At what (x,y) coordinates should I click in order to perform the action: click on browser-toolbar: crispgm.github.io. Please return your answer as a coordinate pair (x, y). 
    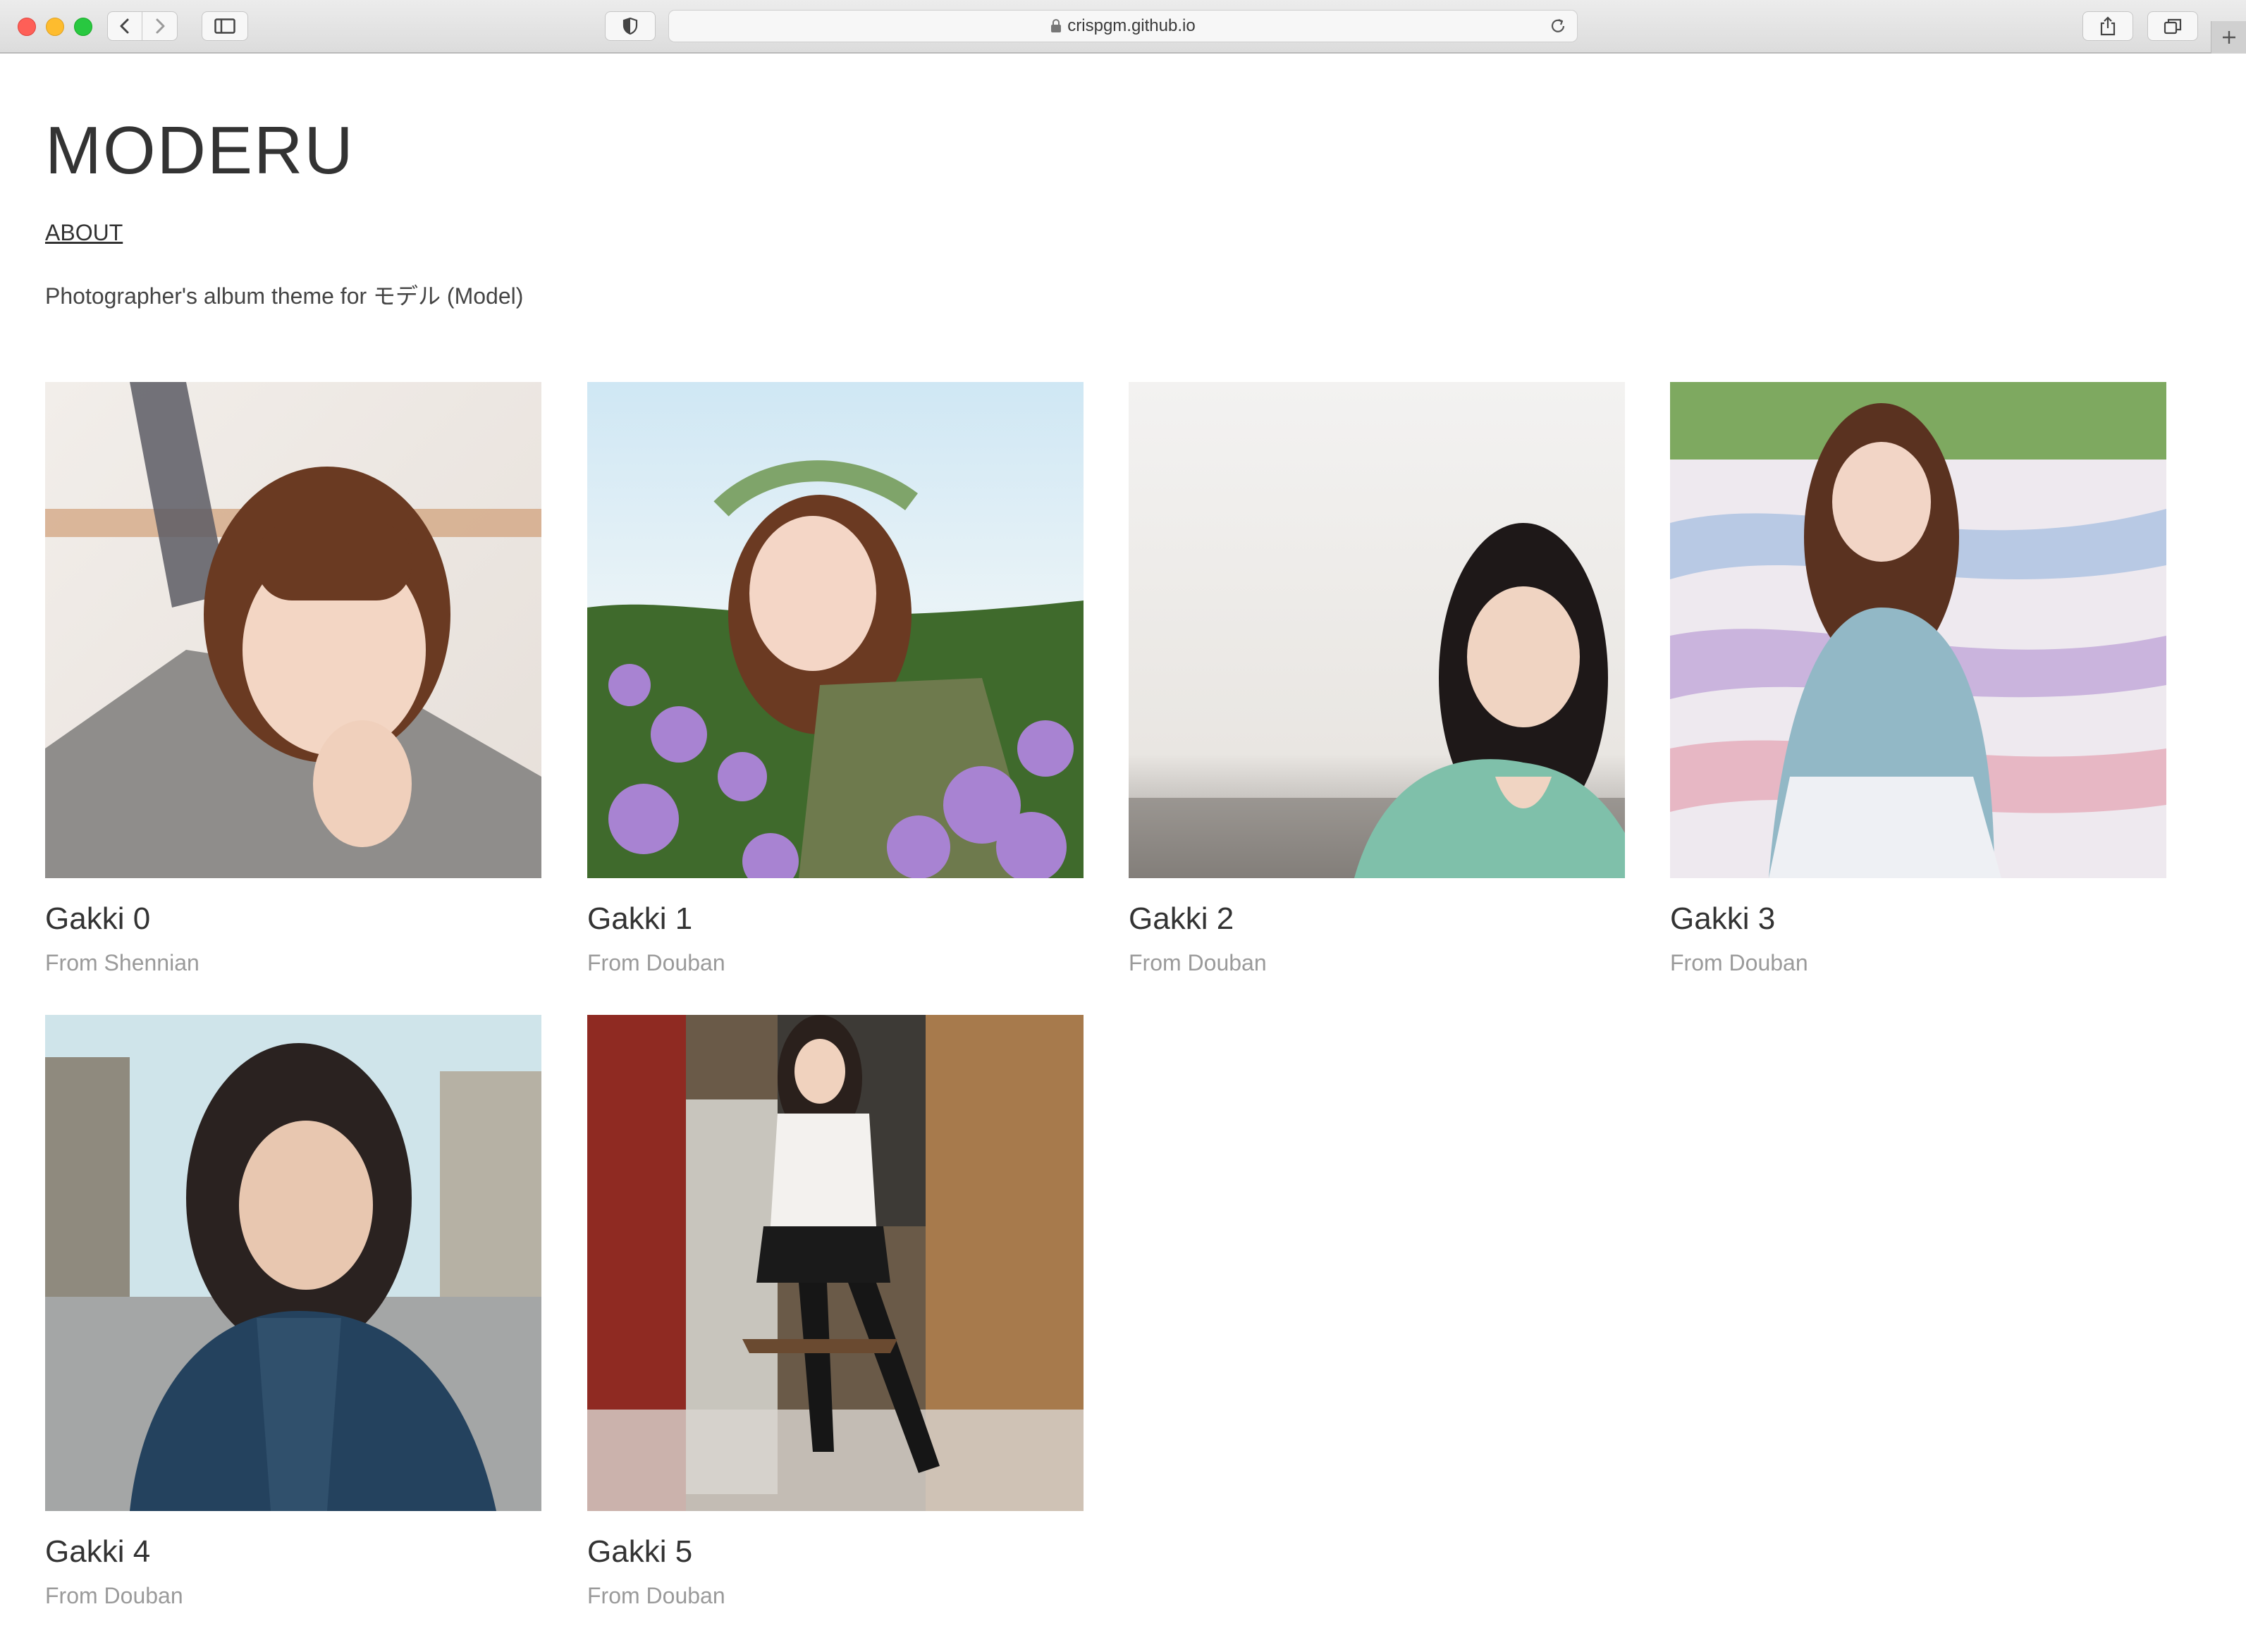
    Looking at the image, I should click on (1123, 27).